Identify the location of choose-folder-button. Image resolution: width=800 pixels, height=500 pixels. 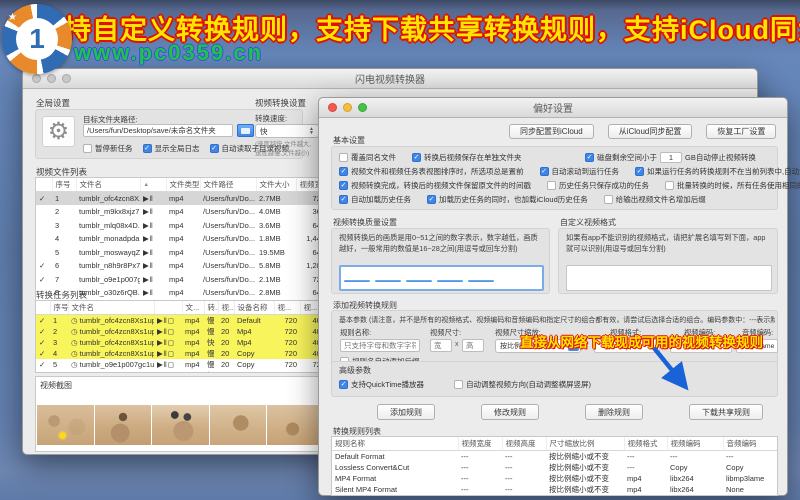
(245, 130).